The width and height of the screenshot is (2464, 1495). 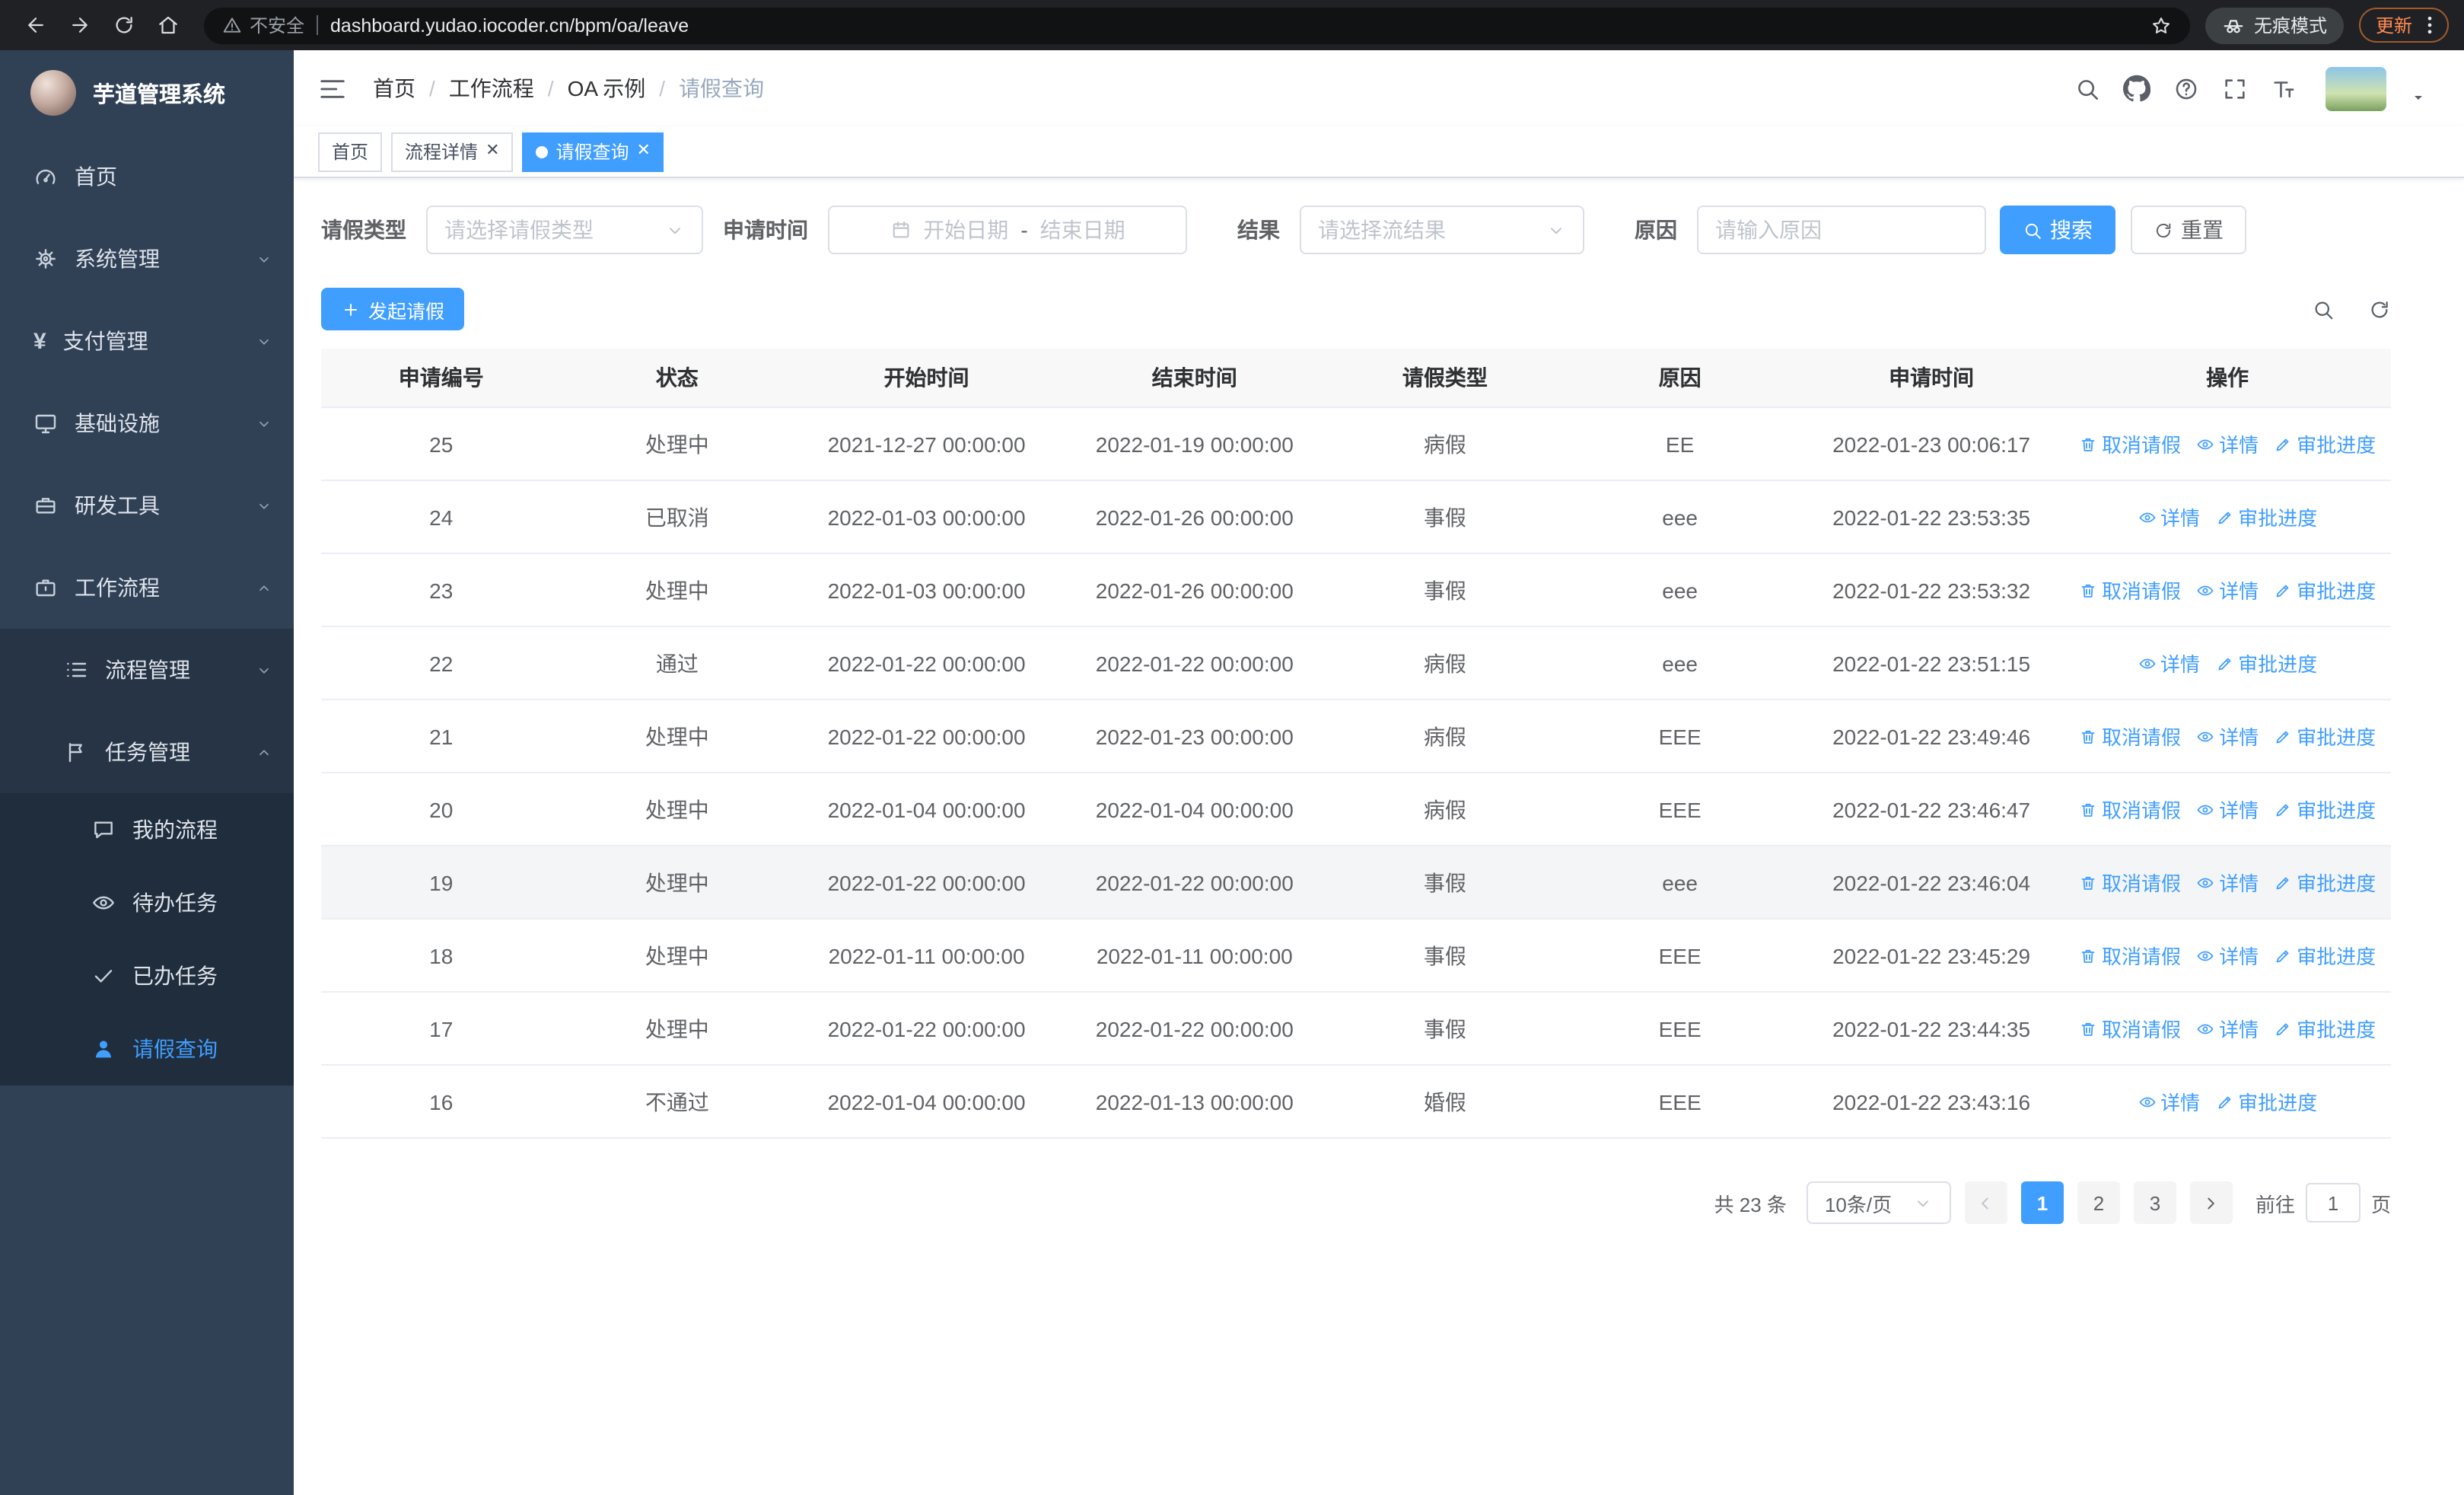 I want to click on url-divider, so click(x=318, y=25).